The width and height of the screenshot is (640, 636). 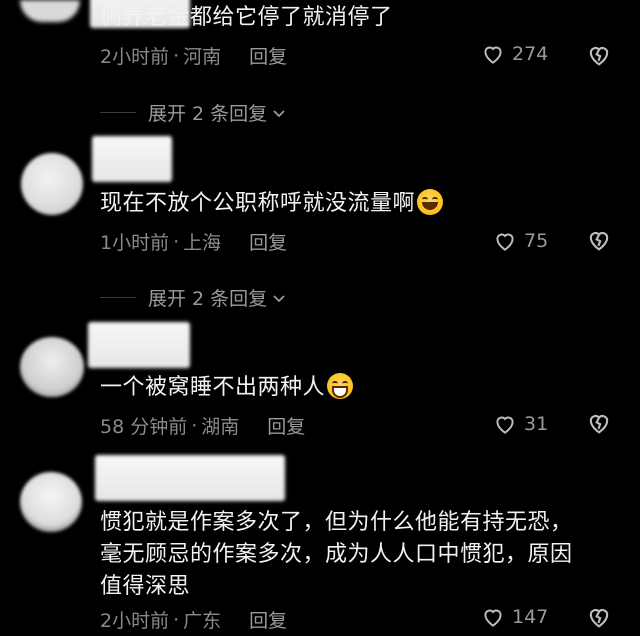 What do you see at coordinates (520, 424) in the screenshot?
I see `like-button: 31` at bounding box center [520, 424].